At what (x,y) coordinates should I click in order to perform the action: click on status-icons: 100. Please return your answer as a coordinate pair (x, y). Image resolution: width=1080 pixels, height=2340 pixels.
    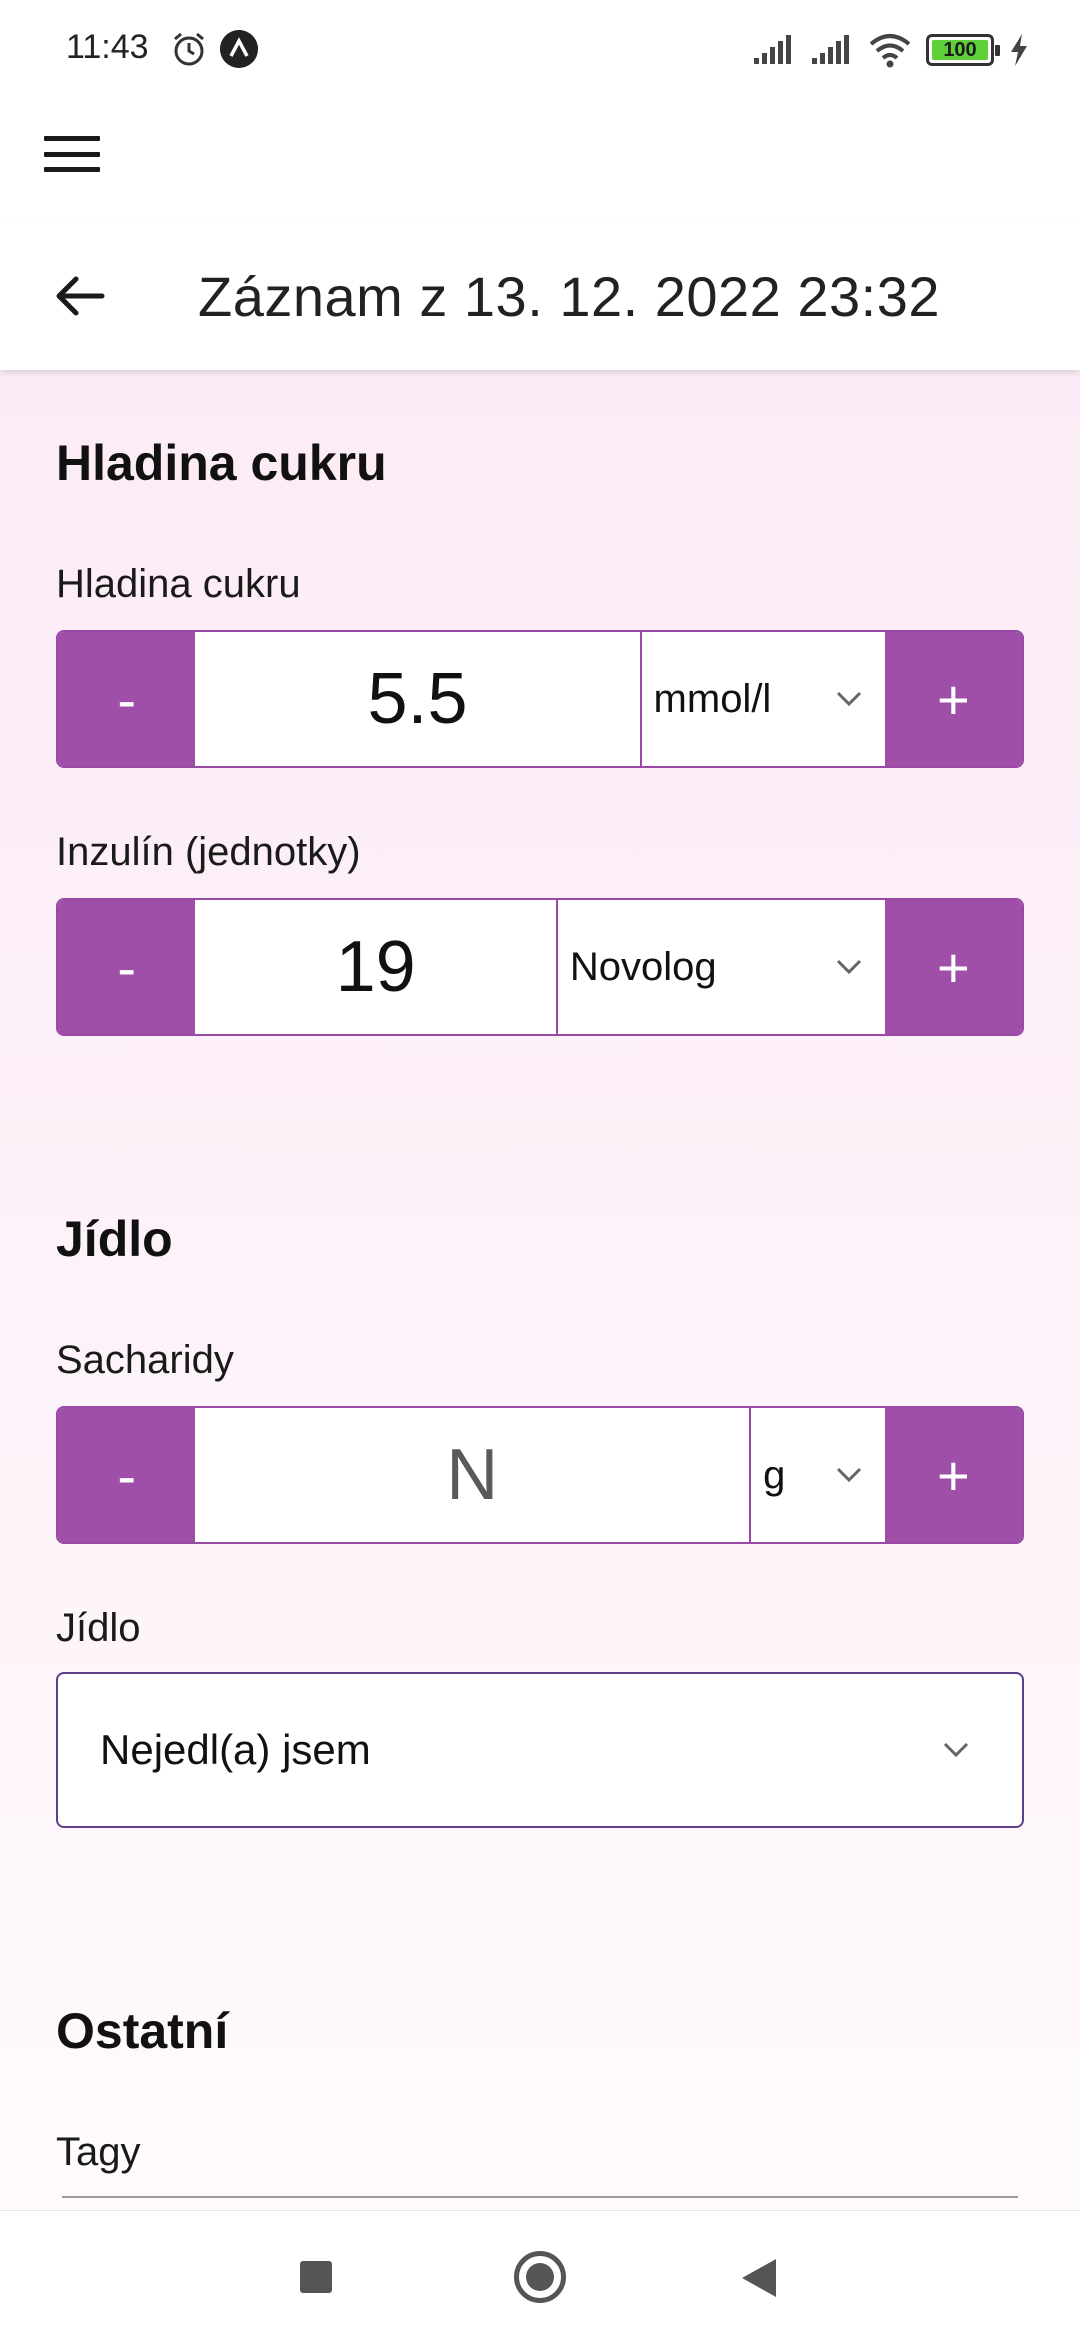
    Looking at the image, I should click on (891, 50).